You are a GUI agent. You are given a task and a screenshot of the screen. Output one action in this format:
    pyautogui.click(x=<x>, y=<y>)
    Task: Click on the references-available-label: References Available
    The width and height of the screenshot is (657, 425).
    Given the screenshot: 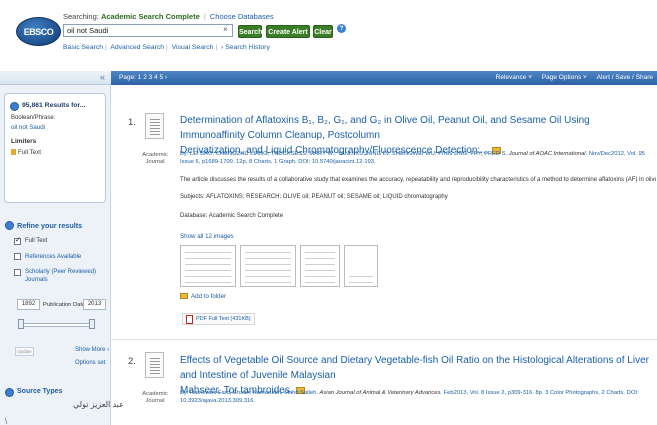 What is the action you would take?
    pyautogui.click(x=53, y=257)
    